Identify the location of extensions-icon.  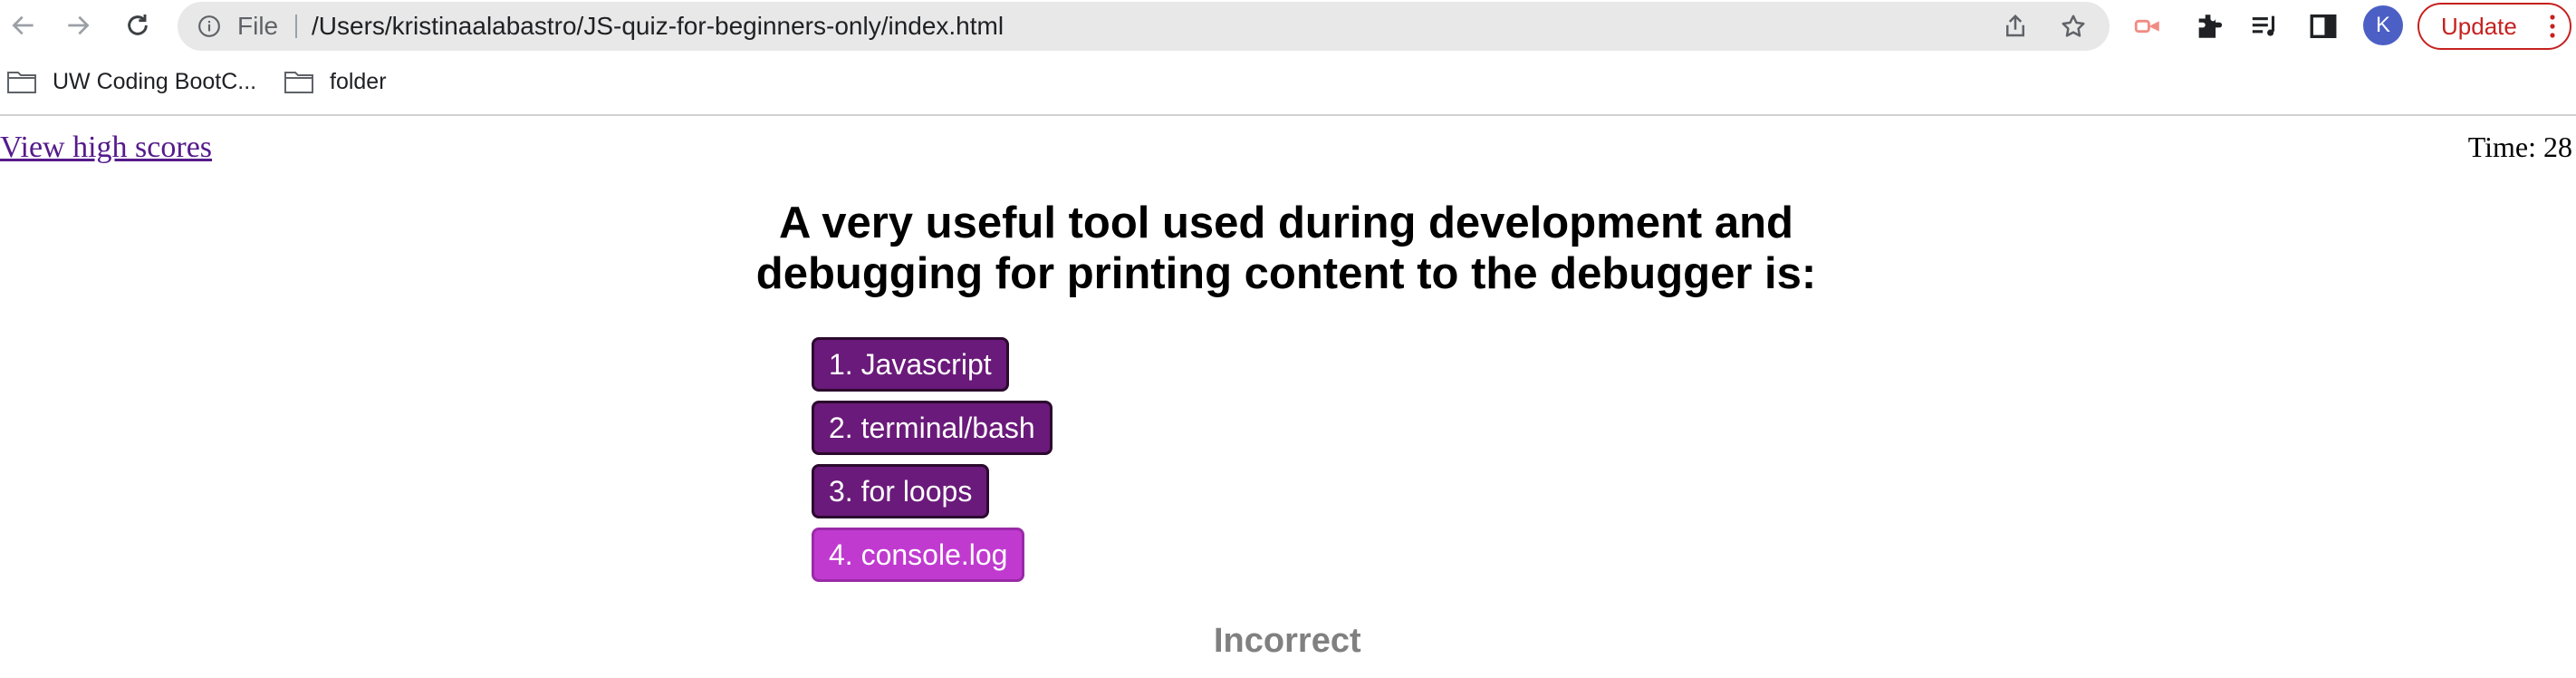
(2209, 26).